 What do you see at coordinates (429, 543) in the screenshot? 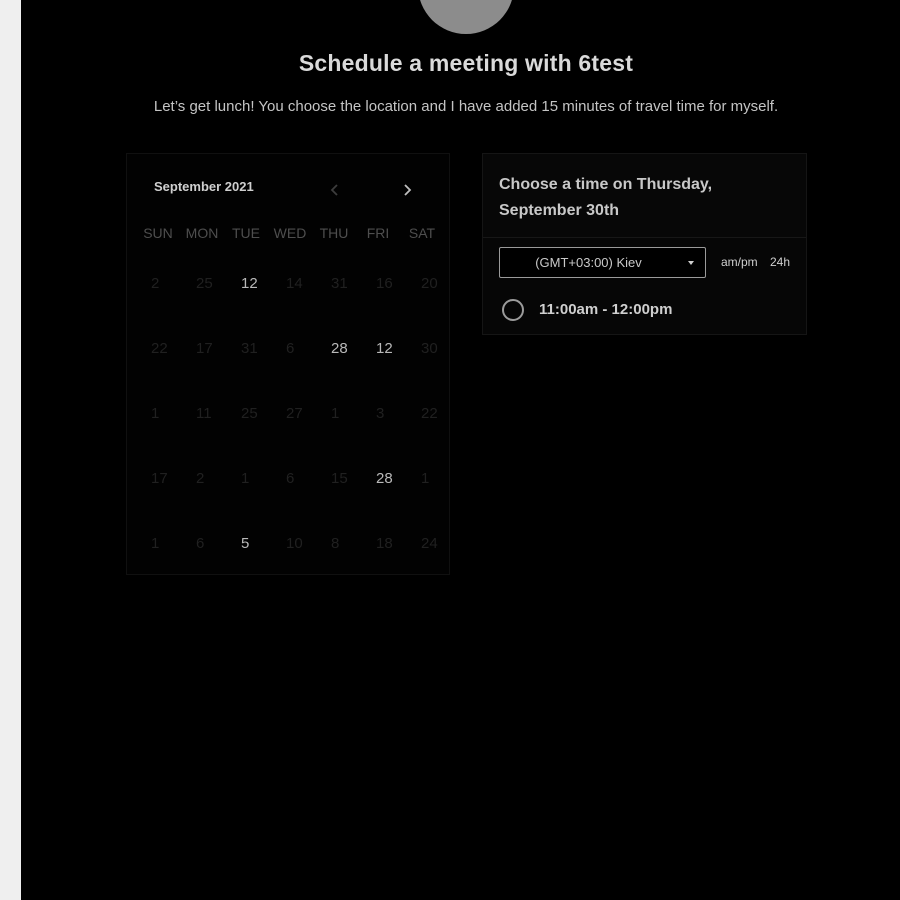
I see `calendar-day: 24` at bounding box center [429, 543].